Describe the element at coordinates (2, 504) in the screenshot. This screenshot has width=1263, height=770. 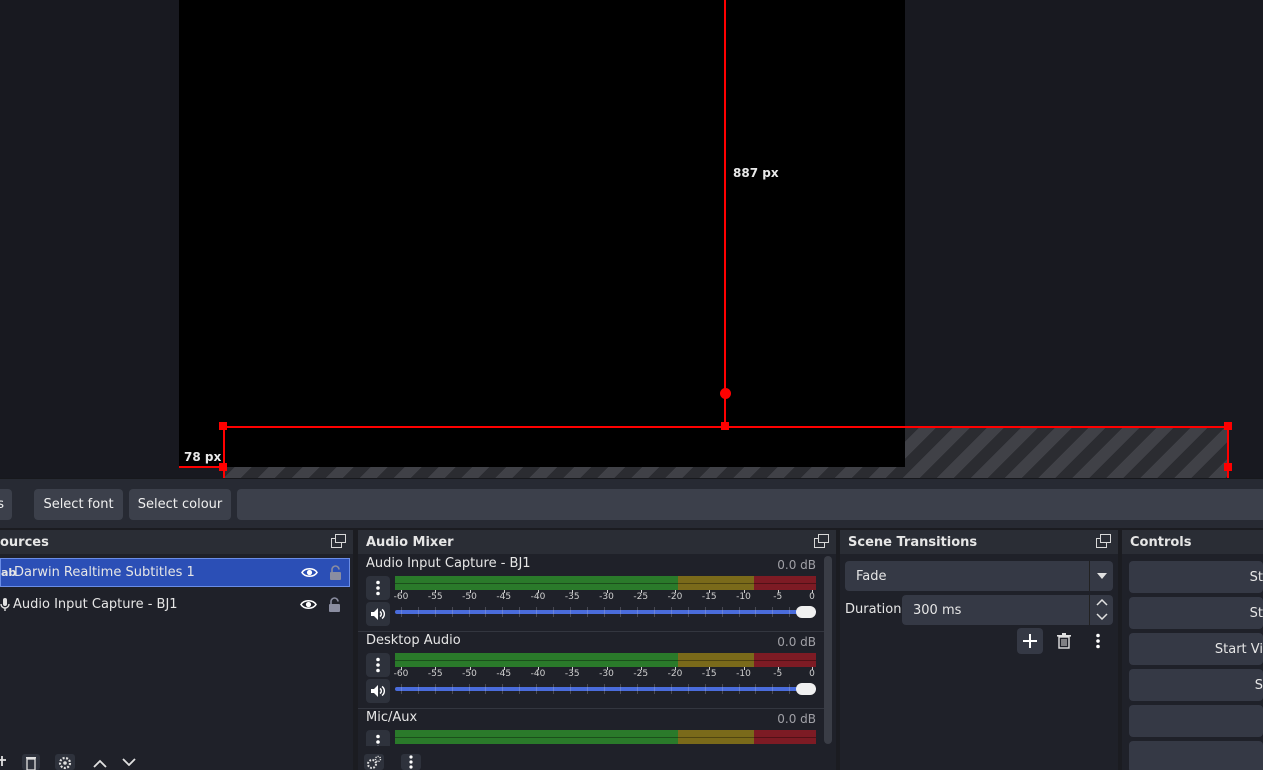
I see `properties-button-label: s` at that location.